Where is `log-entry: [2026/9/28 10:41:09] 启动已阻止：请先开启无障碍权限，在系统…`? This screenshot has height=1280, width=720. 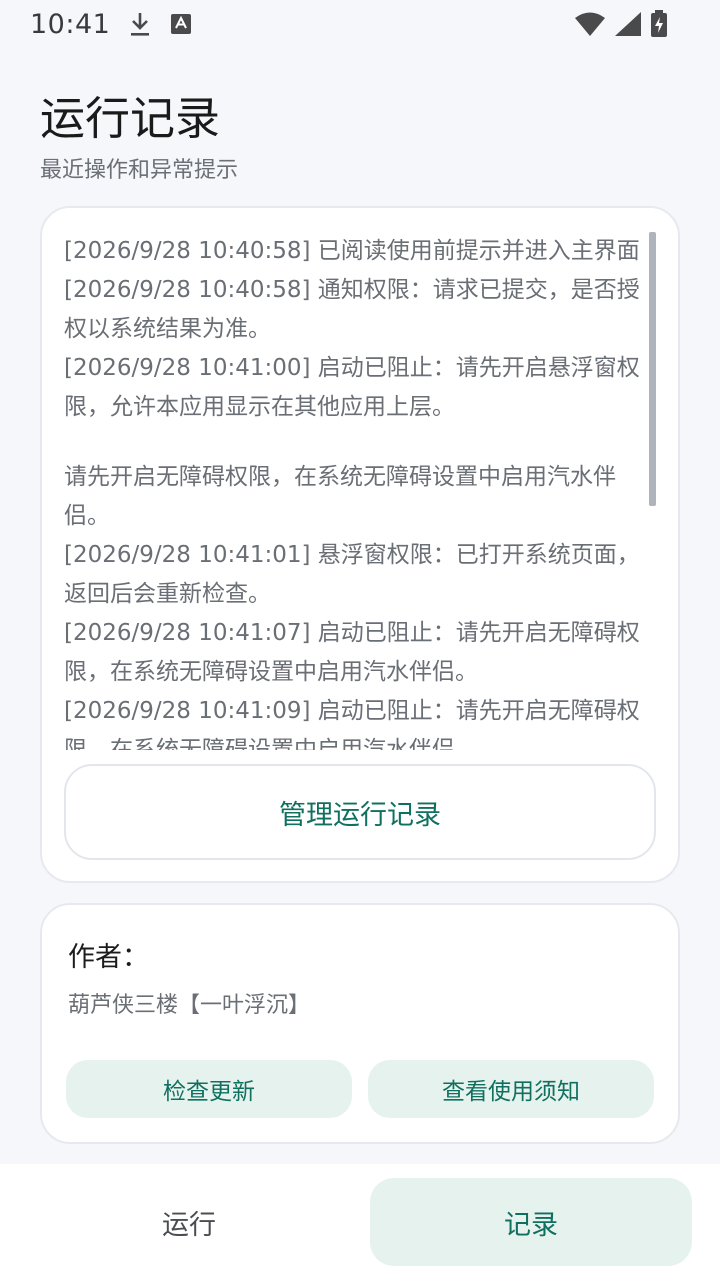 log-entry: [2026/9/28 10:41:09] 启动已阻止：请先开启无障碍权限，在系统… is located at coordinates (352, 724).